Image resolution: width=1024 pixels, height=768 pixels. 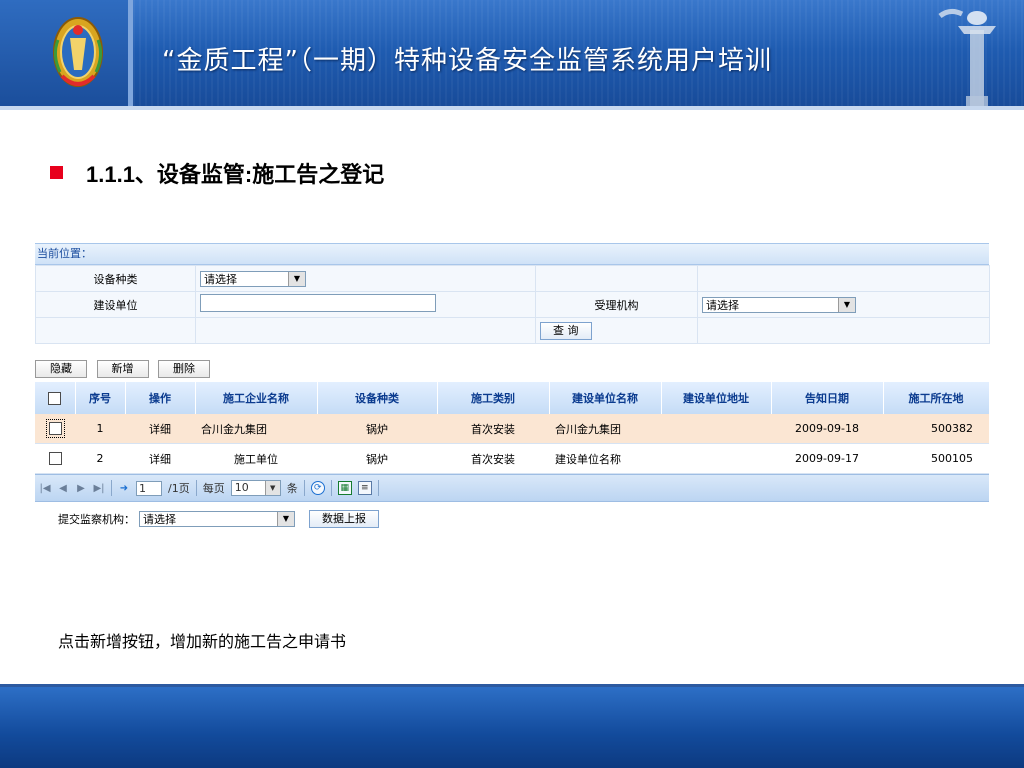 What do you see at coordinates (100, 429) in the screenshot?
I see `seq-cell: 1` at bounding box center [100, 429].